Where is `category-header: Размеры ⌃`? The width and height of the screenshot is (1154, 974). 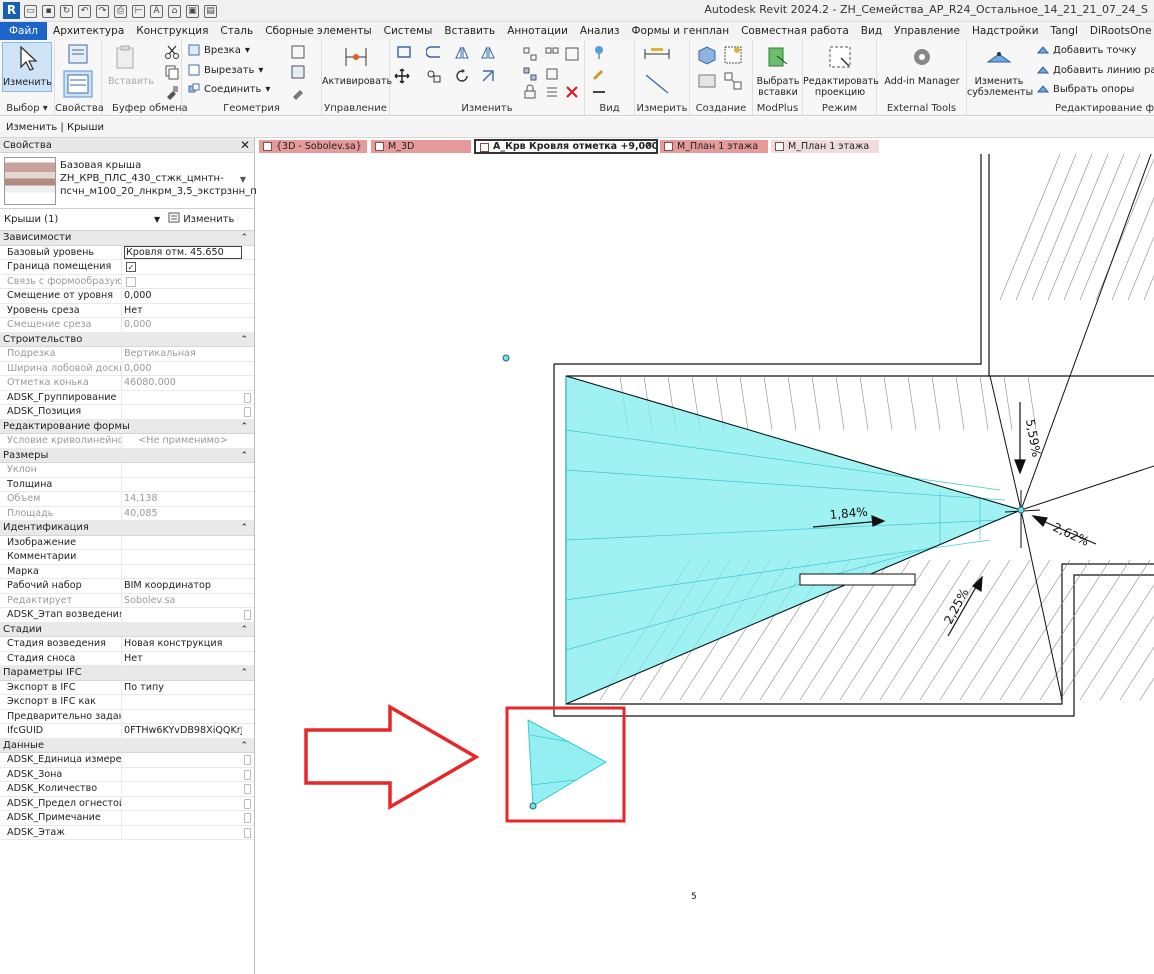 category-header: Размеры ⌃ is located at coordinates (127, 455).